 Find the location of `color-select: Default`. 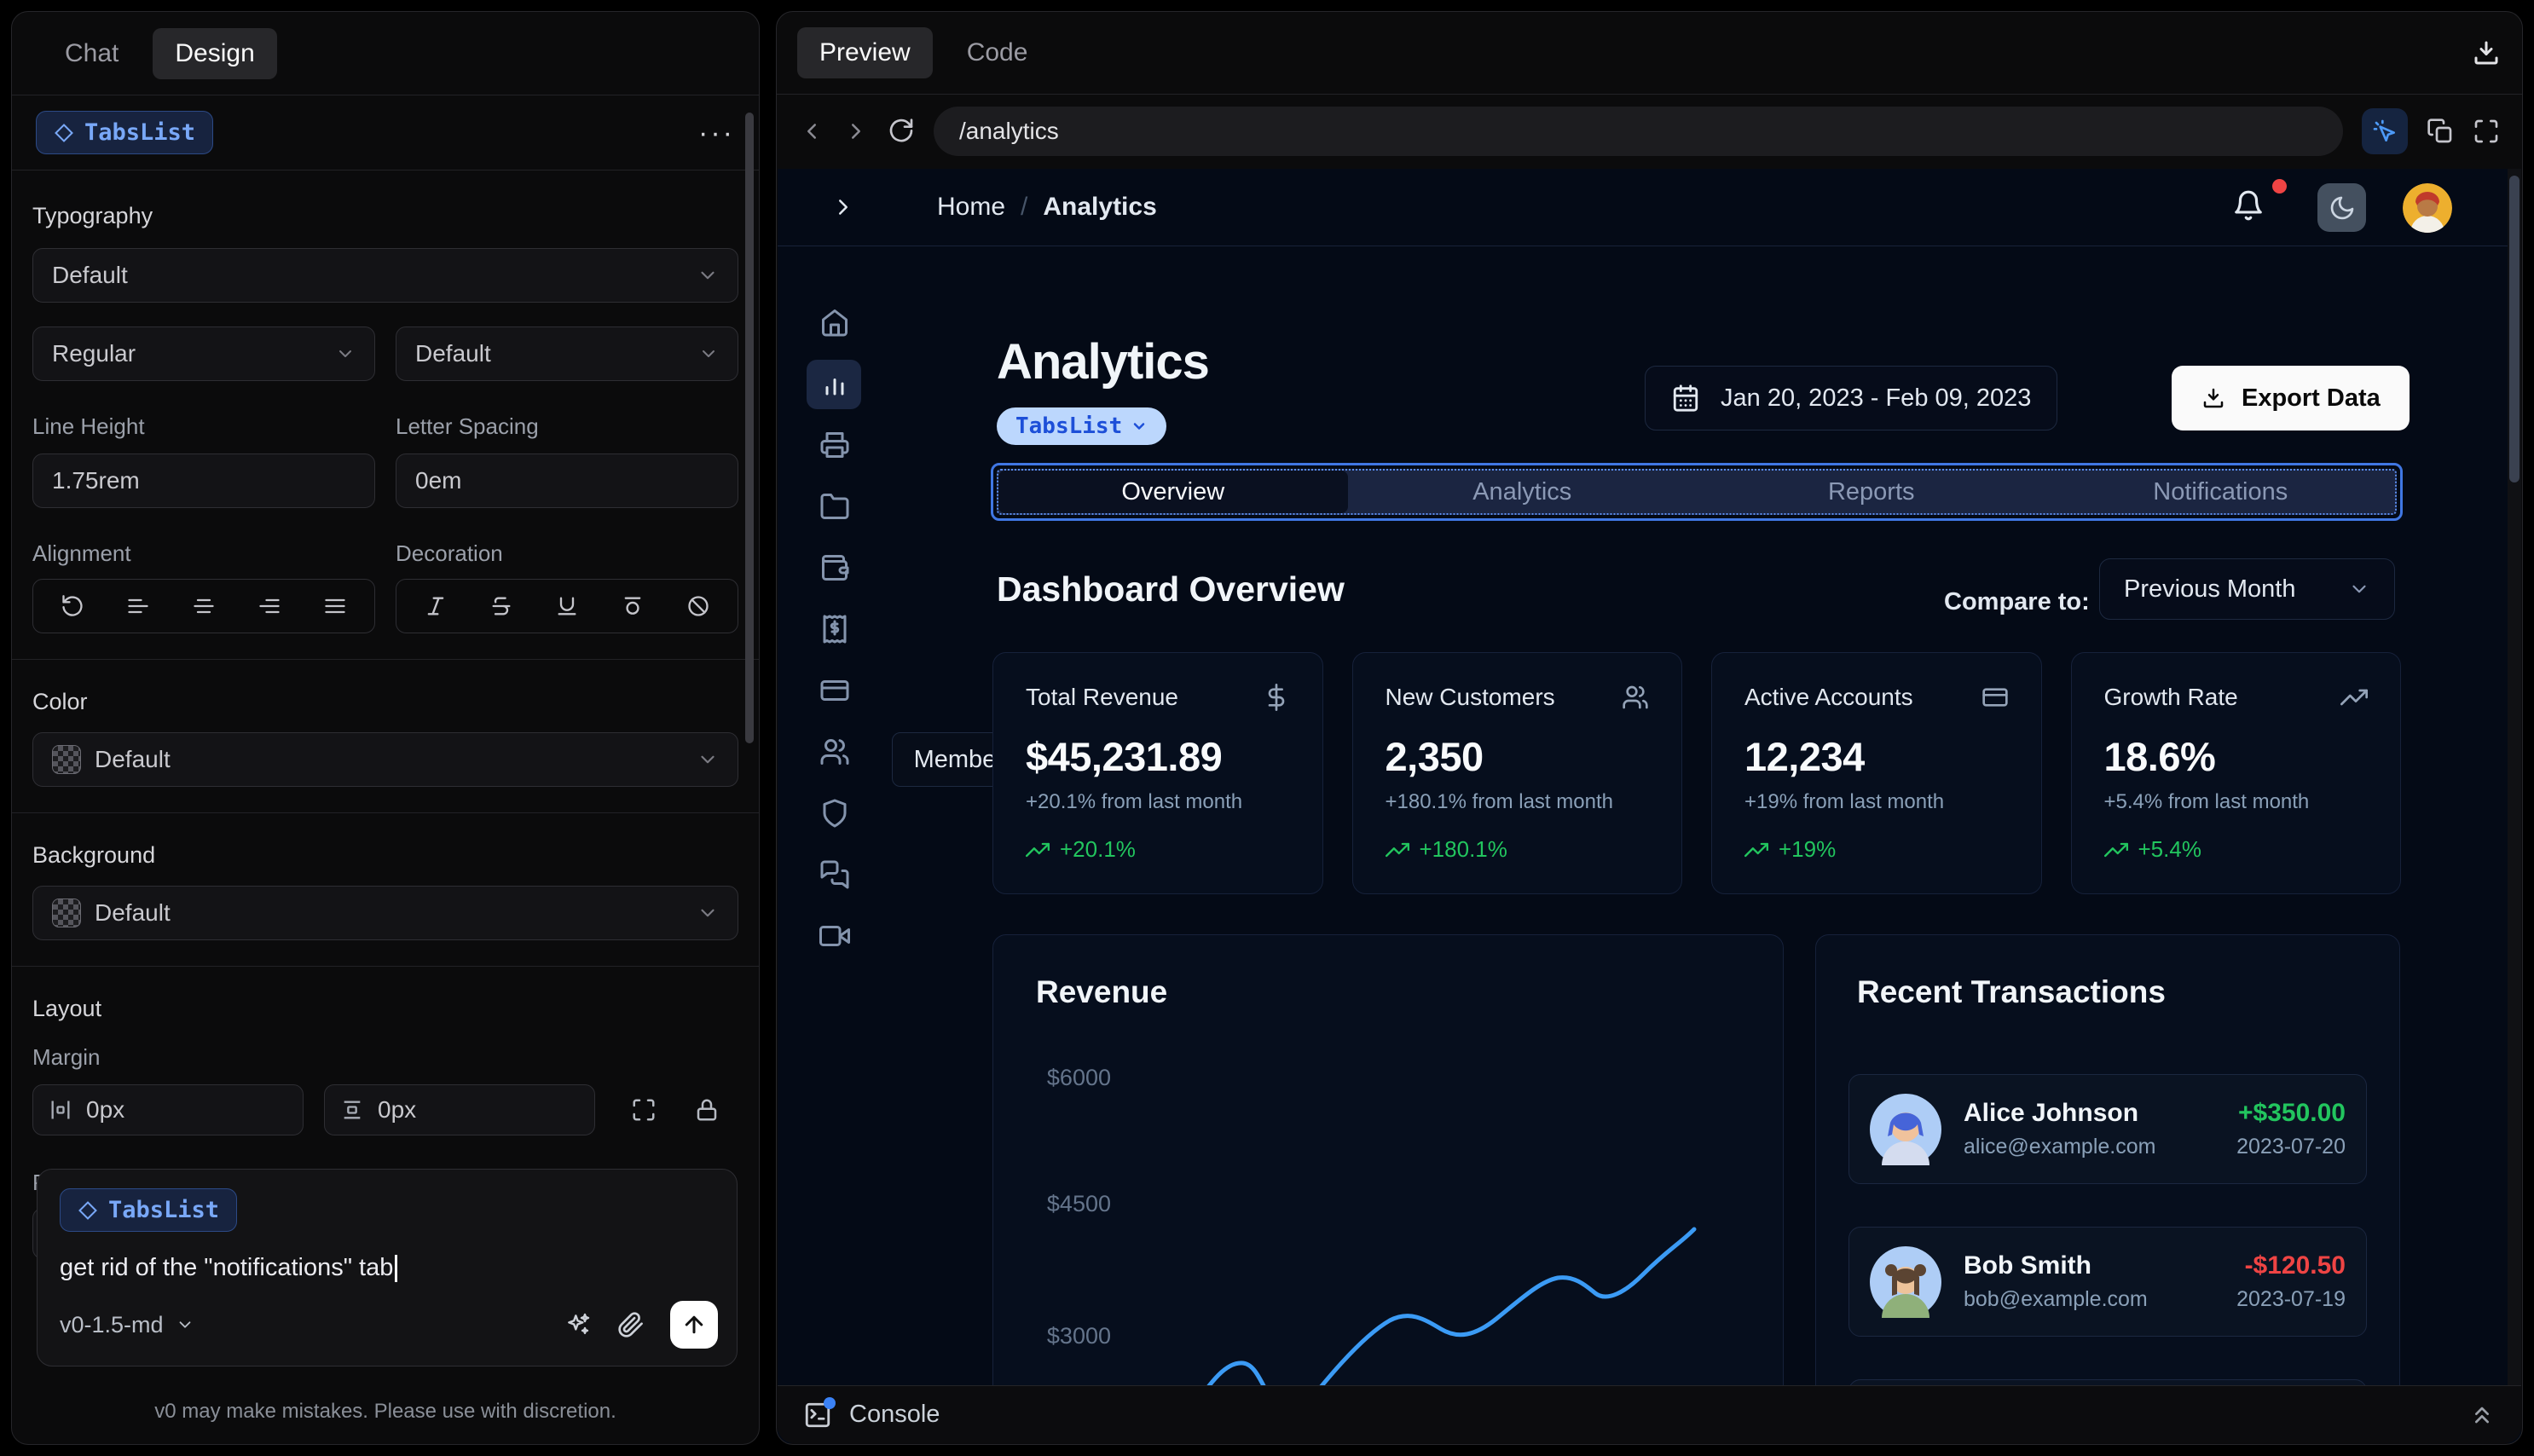

color-select: Default is located at coordinates (385, 759).